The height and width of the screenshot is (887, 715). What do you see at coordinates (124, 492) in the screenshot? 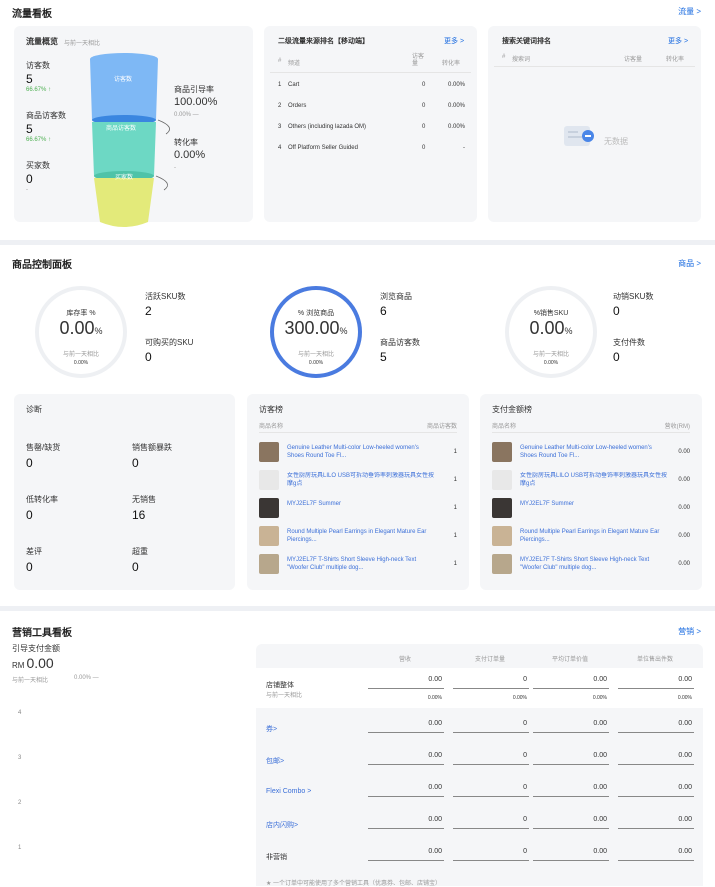
I see `diagnosis-card: 诊断 售罄/缺货 0 销售额暴跌 0 低转化率 0 无销售 16 差评 0 超重 0` at bounding box center [124, 492].